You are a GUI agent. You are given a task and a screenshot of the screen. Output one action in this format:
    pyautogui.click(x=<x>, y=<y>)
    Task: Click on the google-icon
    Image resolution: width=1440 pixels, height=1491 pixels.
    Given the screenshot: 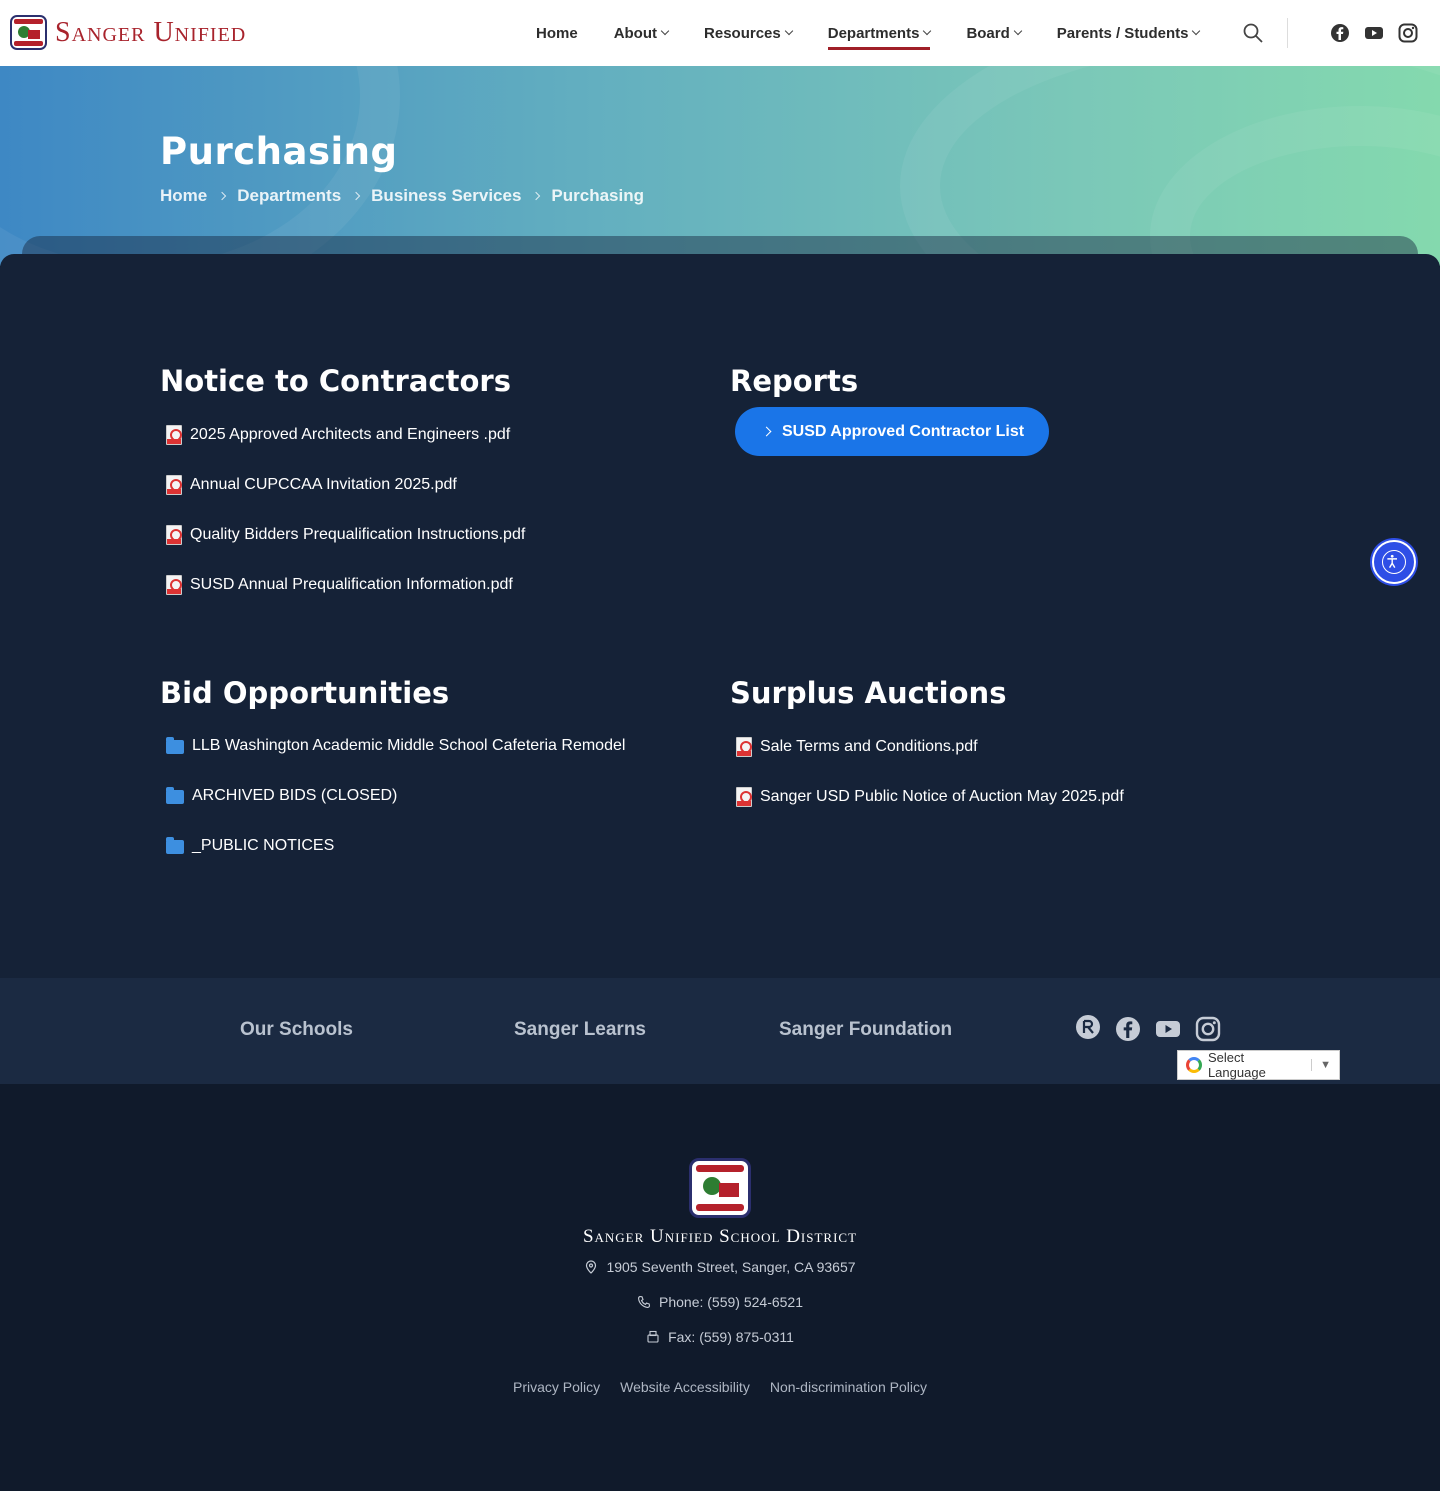 What is the action you would take?
    pyautogui.click(x=1194, y=1065)
    